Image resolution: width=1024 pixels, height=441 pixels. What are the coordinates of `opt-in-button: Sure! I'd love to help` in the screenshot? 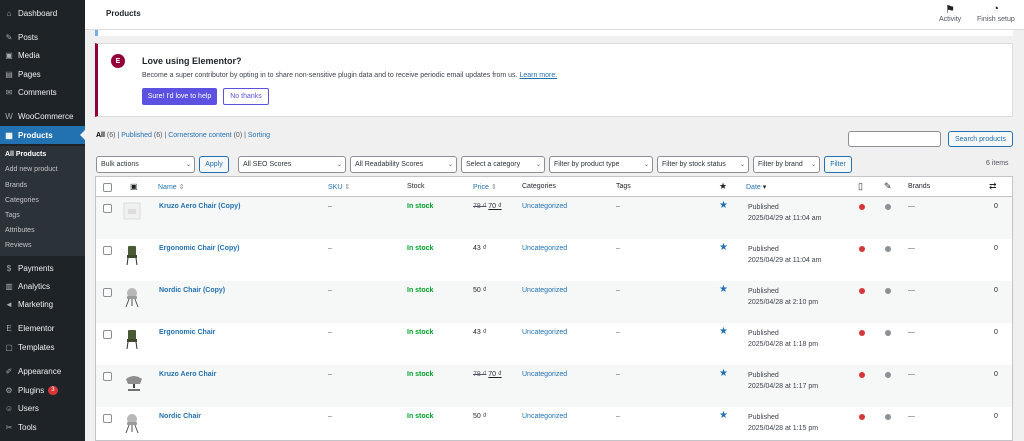 It's located at (179, 96).